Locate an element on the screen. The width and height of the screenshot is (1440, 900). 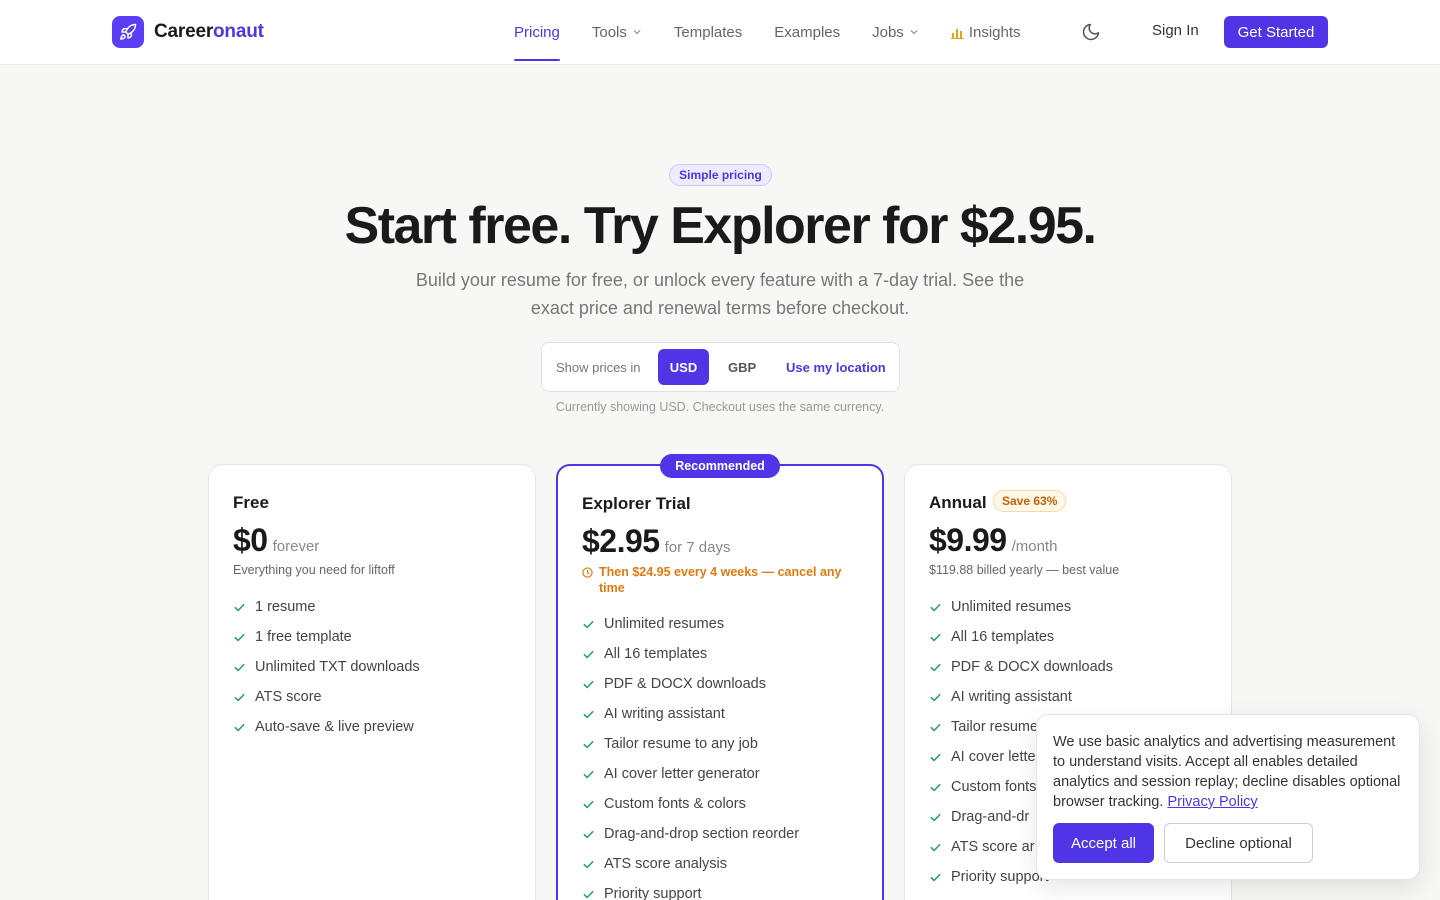
sign-in-link: Sign In is located at coordinates (1175, 30).